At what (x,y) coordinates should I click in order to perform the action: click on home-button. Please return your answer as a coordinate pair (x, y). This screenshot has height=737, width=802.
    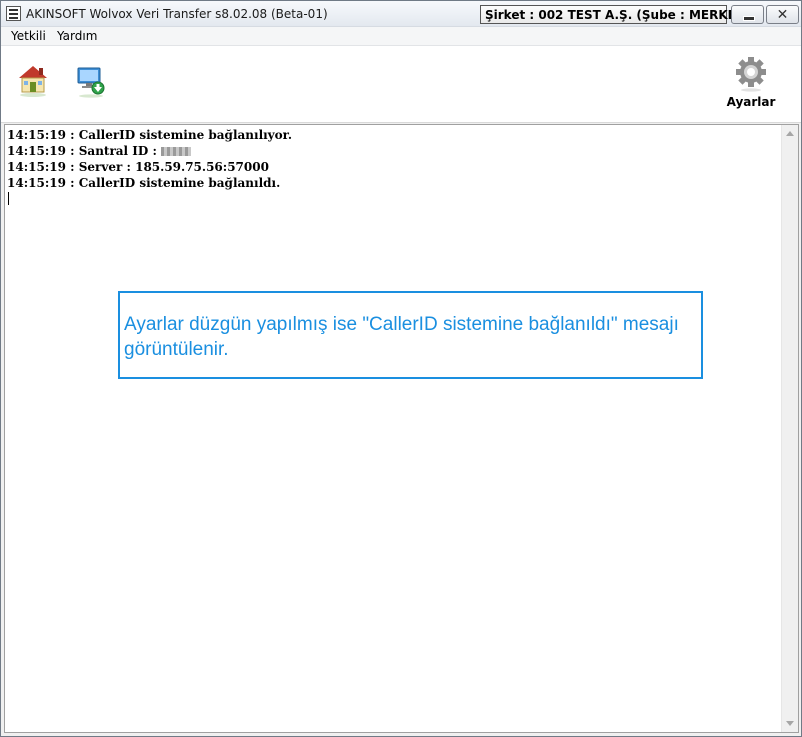
    Looking at the image, I should click on (33, 81).